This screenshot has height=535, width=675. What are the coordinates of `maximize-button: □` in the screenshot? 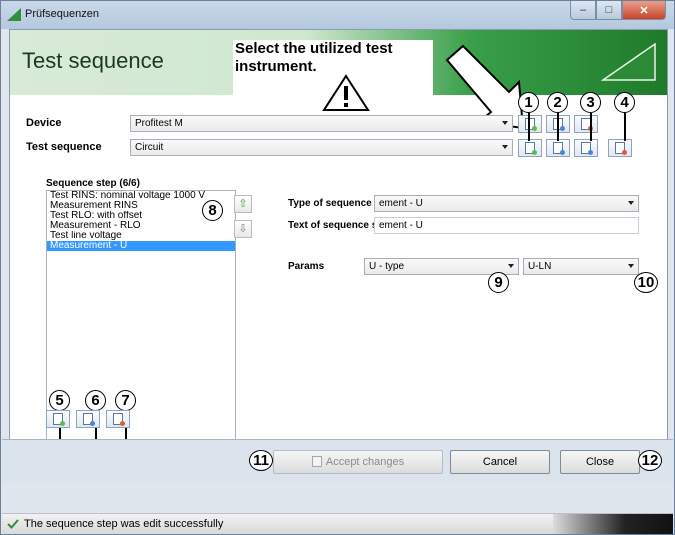 It's located at (609, 10).